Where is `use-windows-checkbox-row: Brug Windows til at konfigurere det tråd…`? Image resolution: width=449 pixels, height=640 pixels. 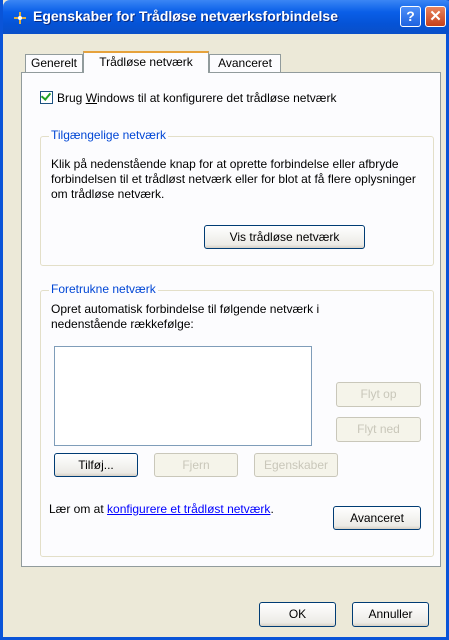 use-windows-checkbox-row: Brug Windows til at konfigurere det tråd… is located at coordinates (188, 97).